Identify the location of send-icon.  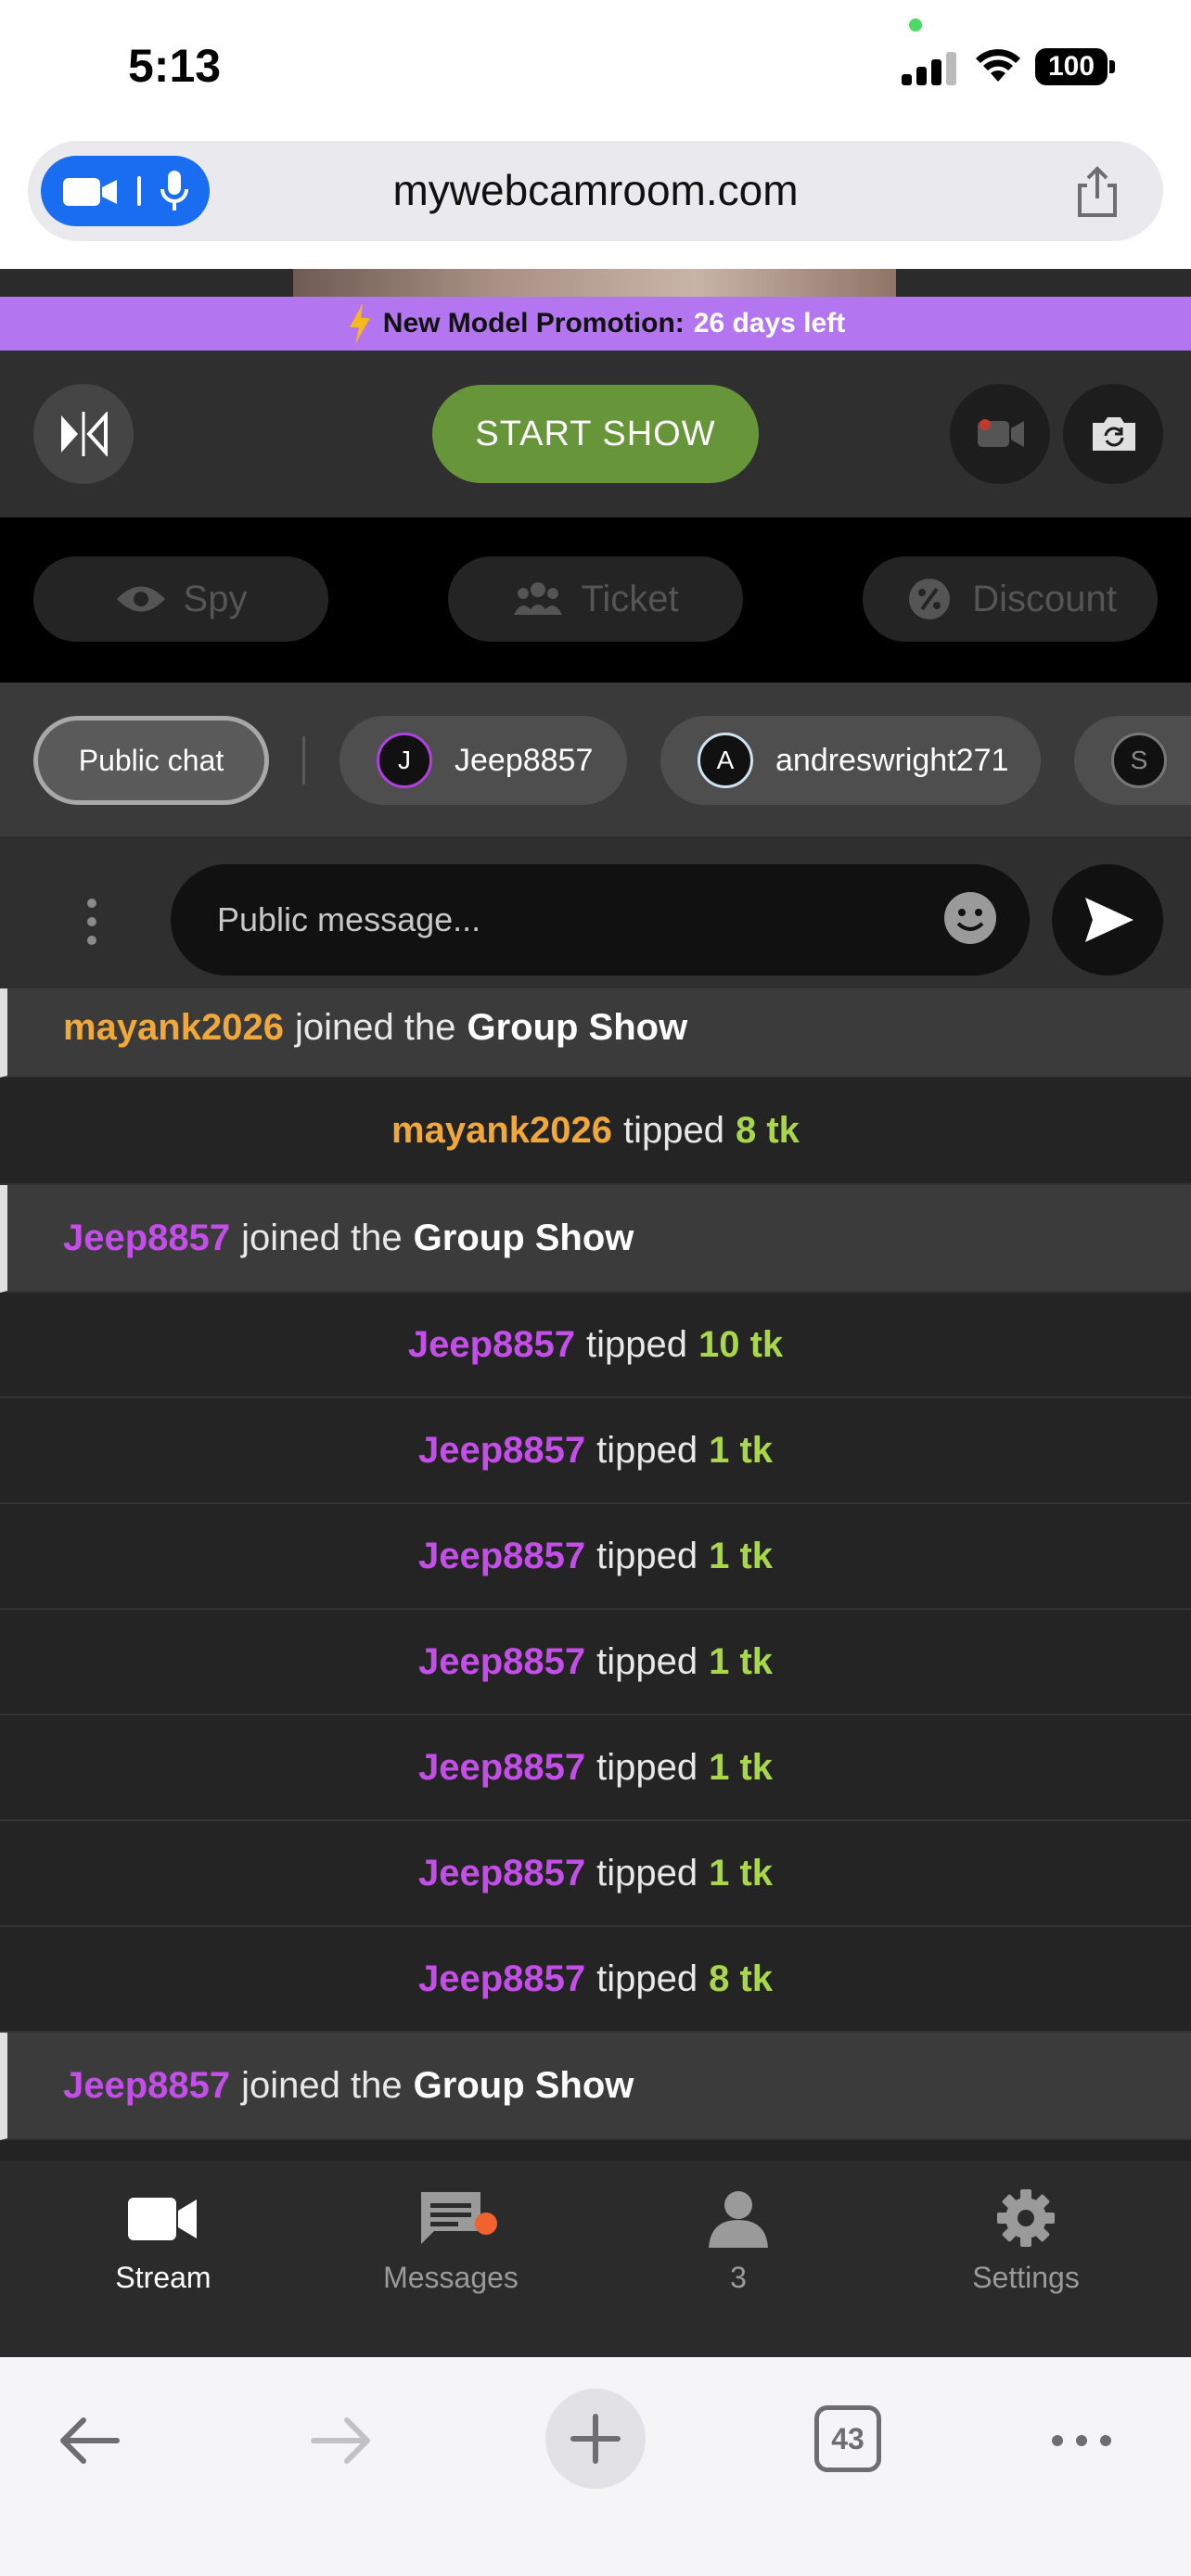
(1109, 920).